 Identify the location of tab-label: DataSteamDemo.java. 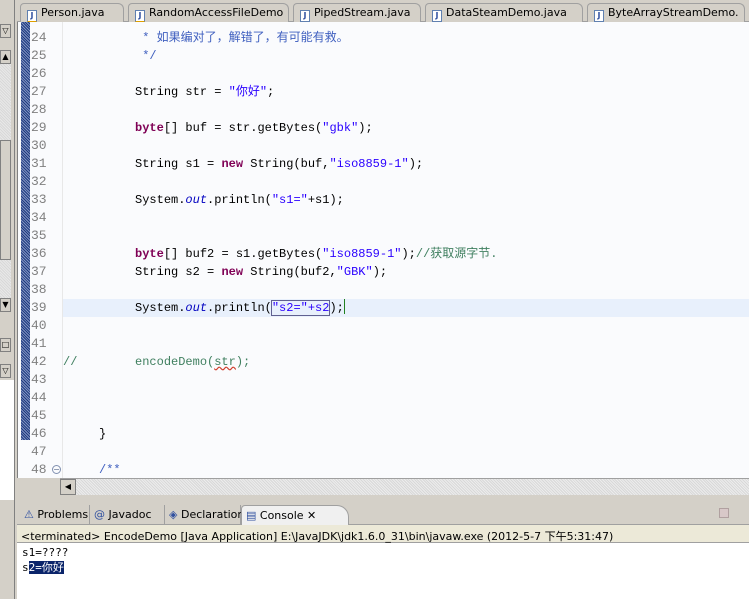
(506, 12).